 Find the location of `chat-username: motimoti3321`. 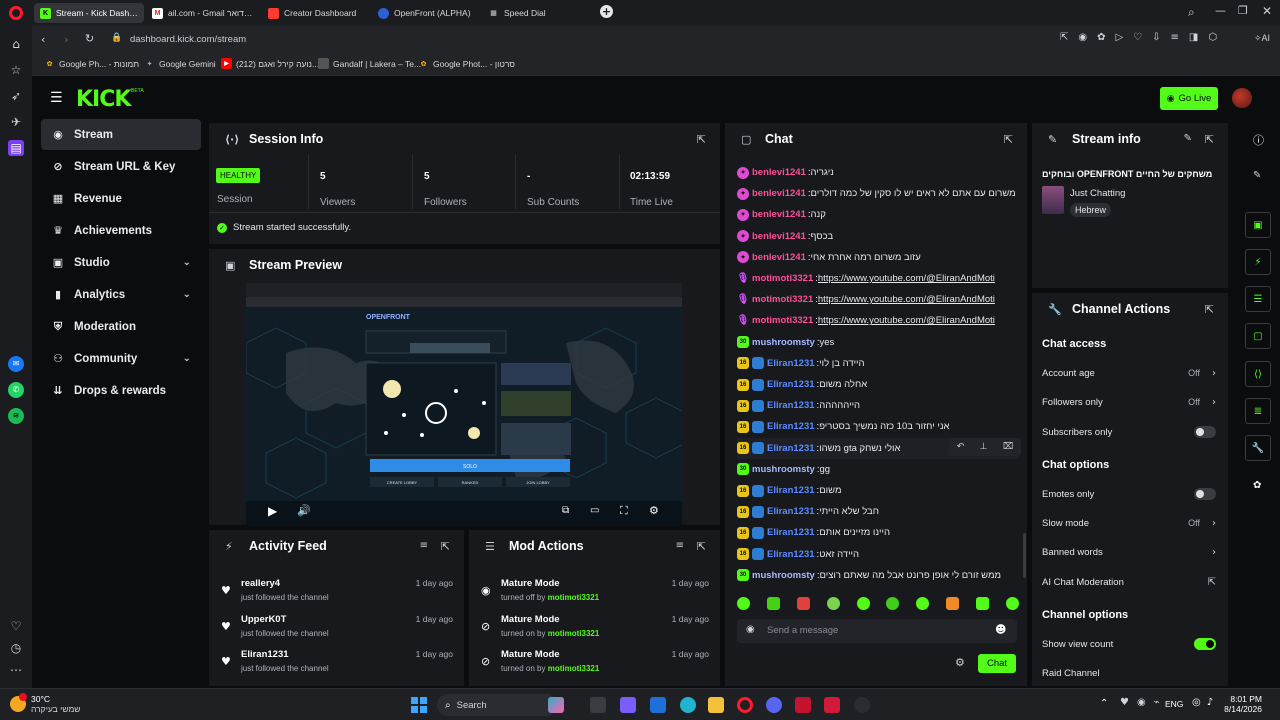

chat-username: motimoti3321 is located at coordinates (782, 278).